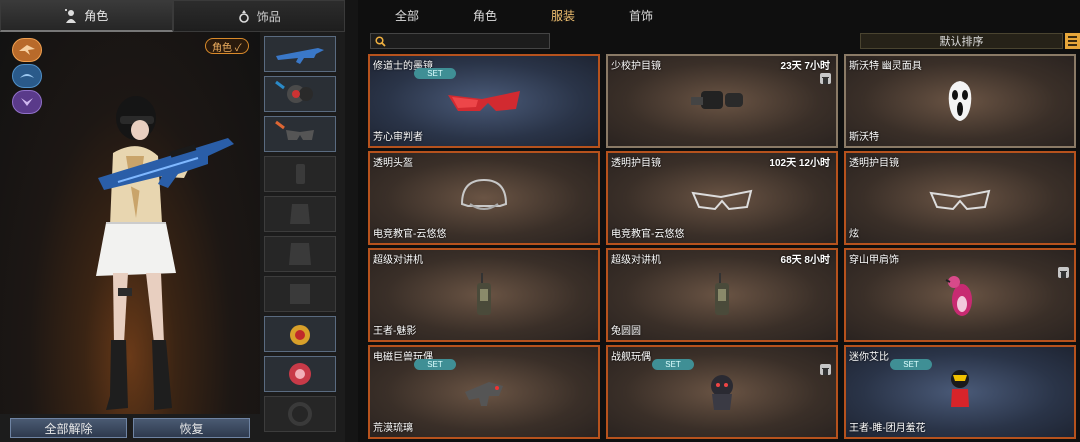  I want to click on tab-accessories-label: 饰品, so click(268, 16).